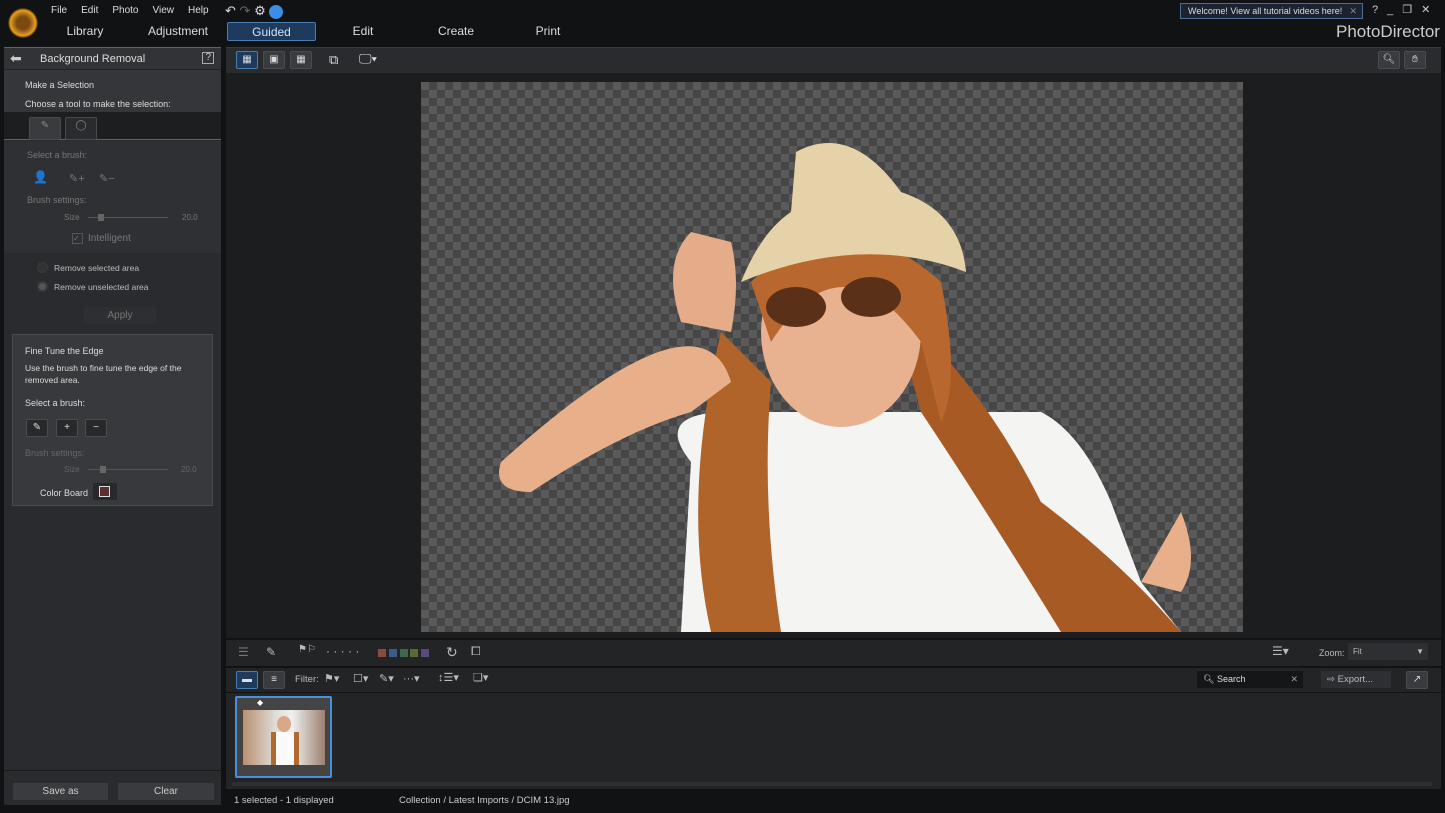 This screenshot has height=813, width=1445. What do you see at coordinates (97, 268) in the screenshot?
I see `remove-selected-label: Remove selected area` at bounding box center [97, 268].